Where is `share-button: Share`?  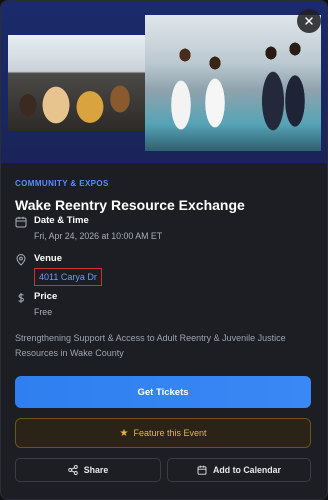
share-button: Share is located at coordinates (88, 470).